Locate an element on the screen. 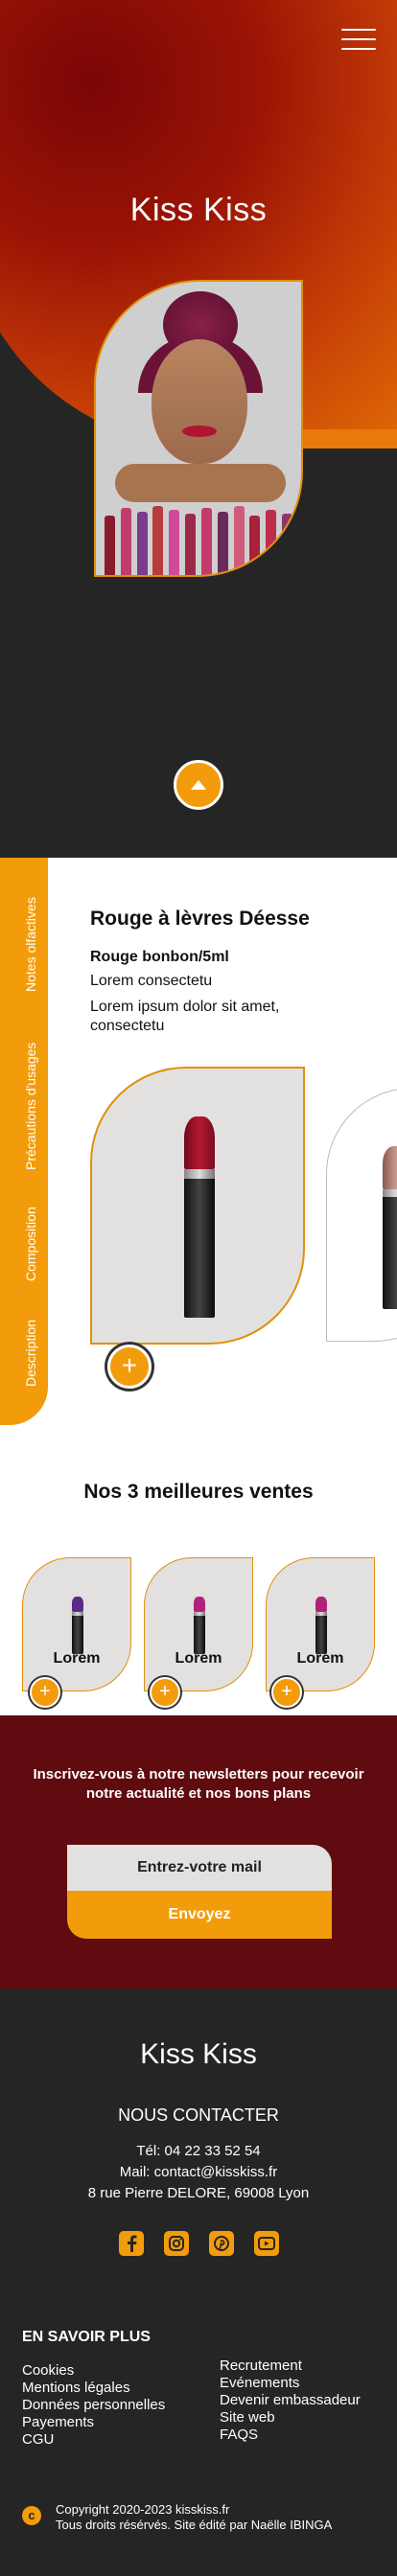 The width and height of the screenshot is (397, 2576). footer-link-payements: Payements is located at coordinates (93, 2422).